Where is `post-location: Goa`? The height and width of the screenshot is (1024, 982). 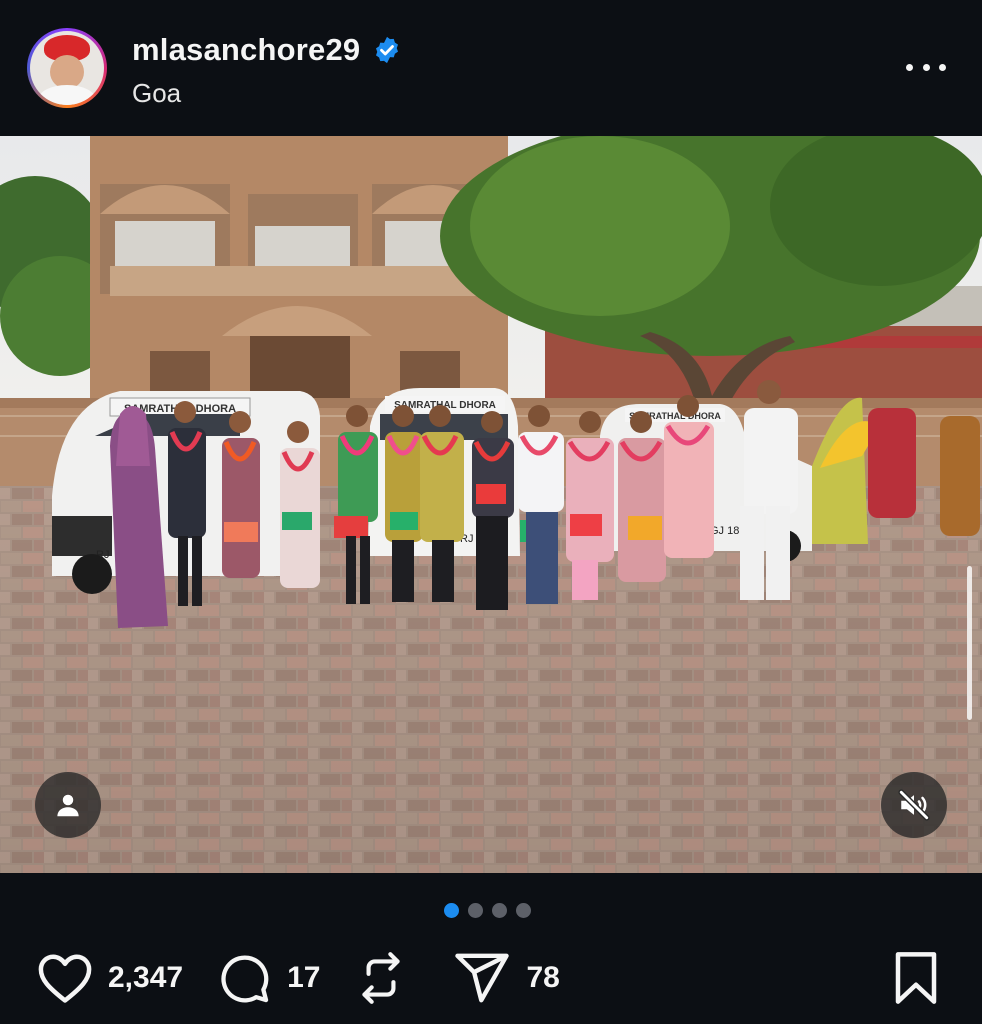
post-location: Goa is located at coordinates (156, 93).